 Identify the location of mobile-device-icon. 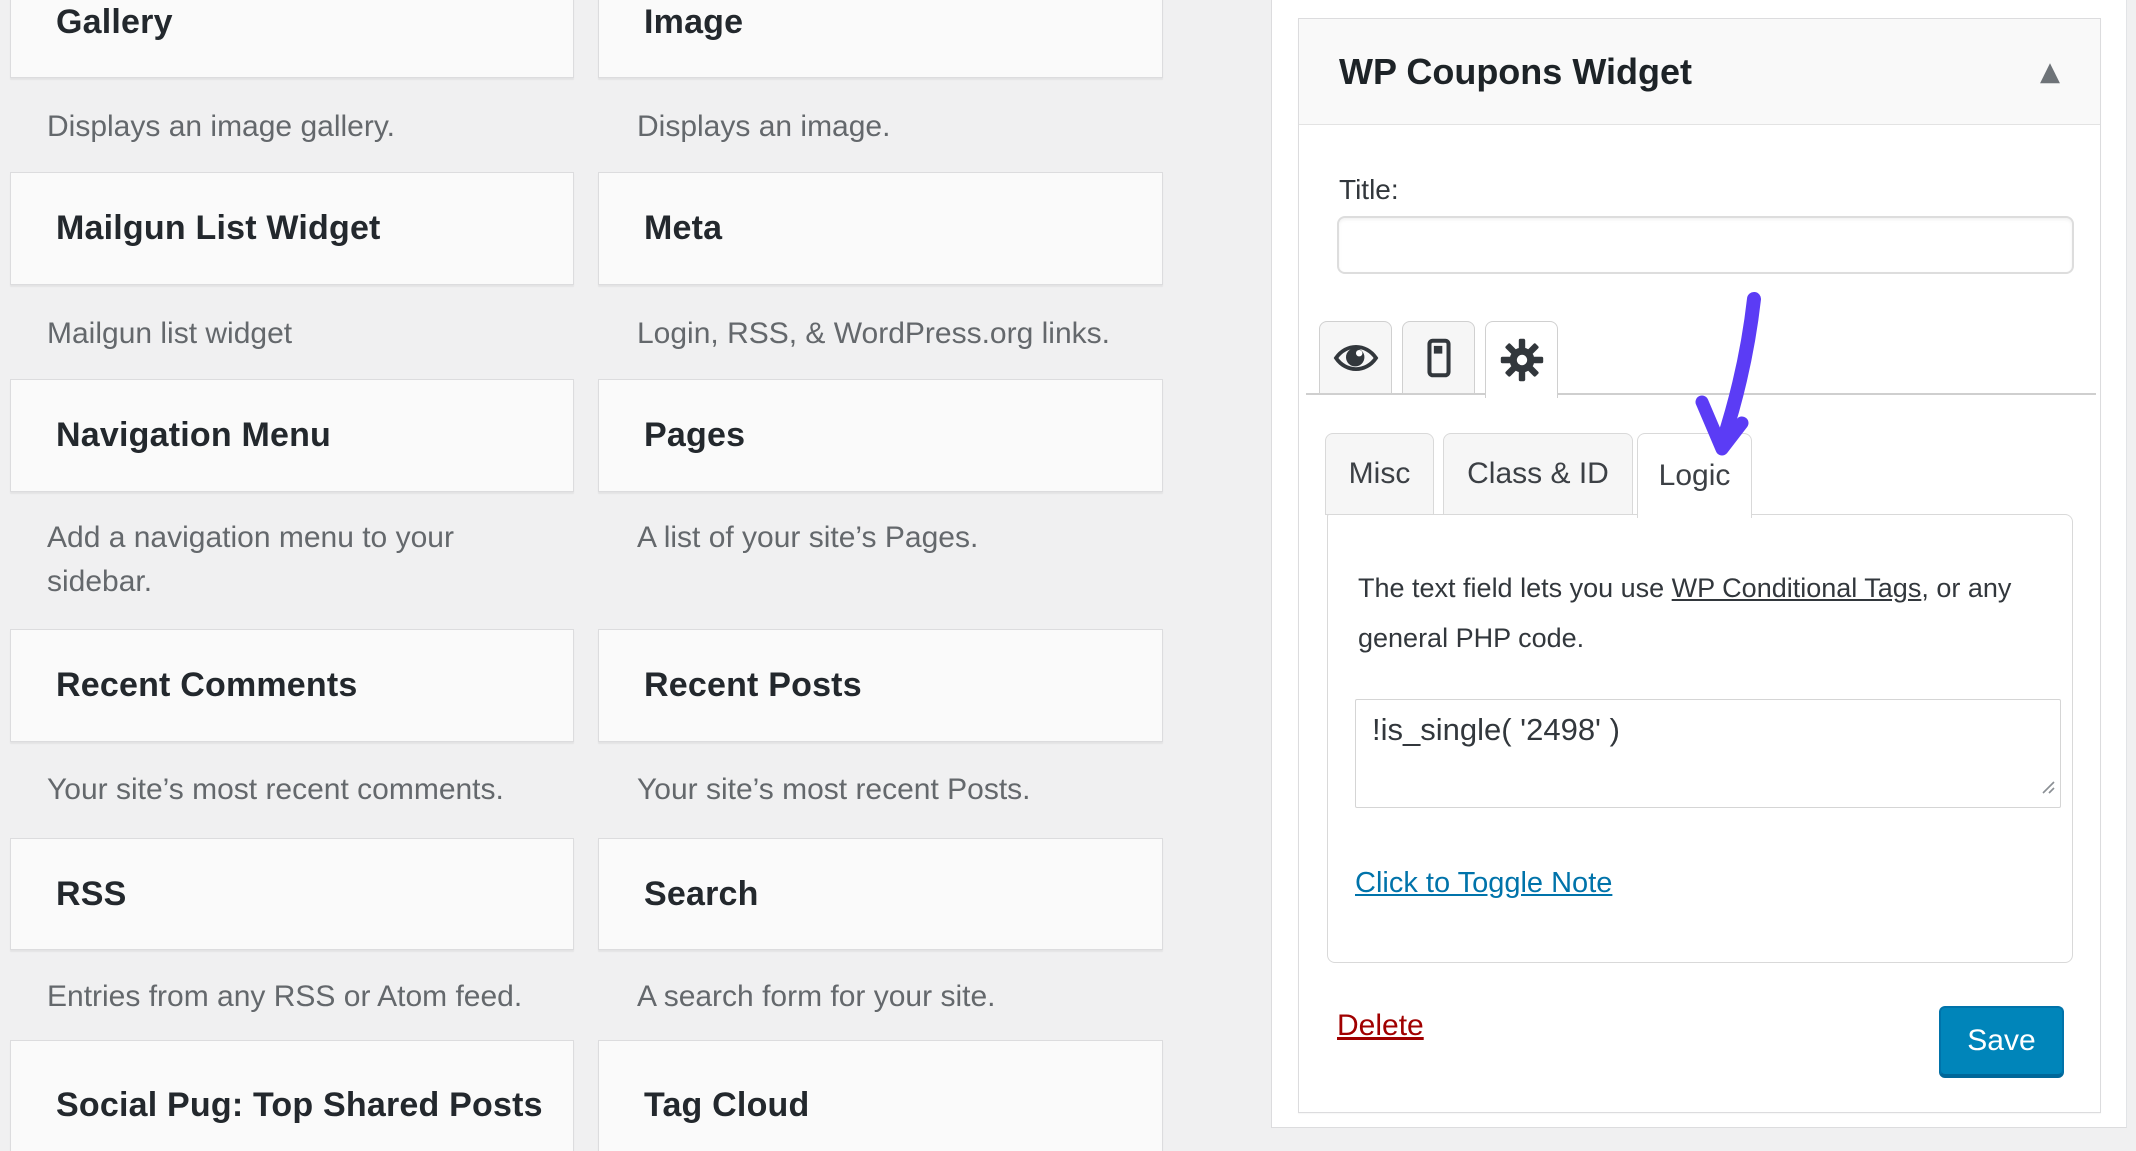
(1439, 358).